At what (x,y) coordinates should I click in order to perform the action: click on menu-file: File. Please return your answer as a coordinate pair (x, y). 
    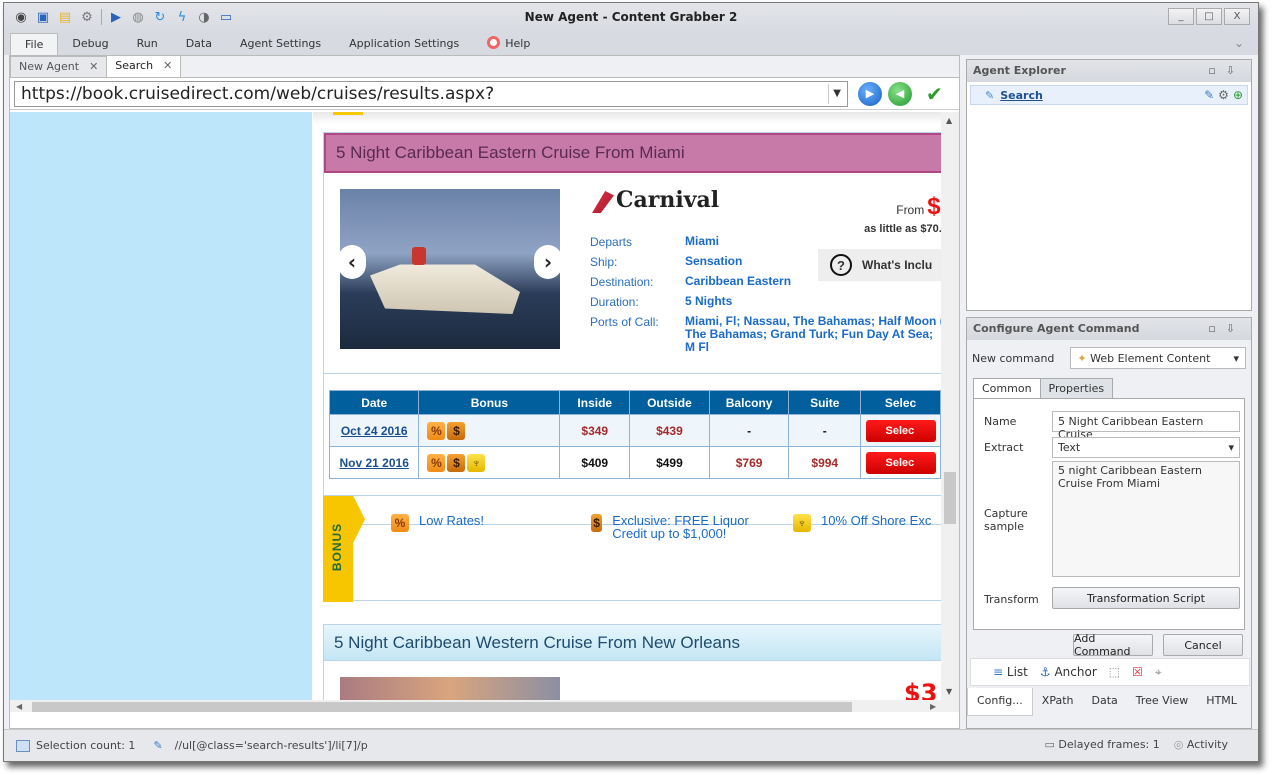
    Looking at the image, I should click on (34, 44).